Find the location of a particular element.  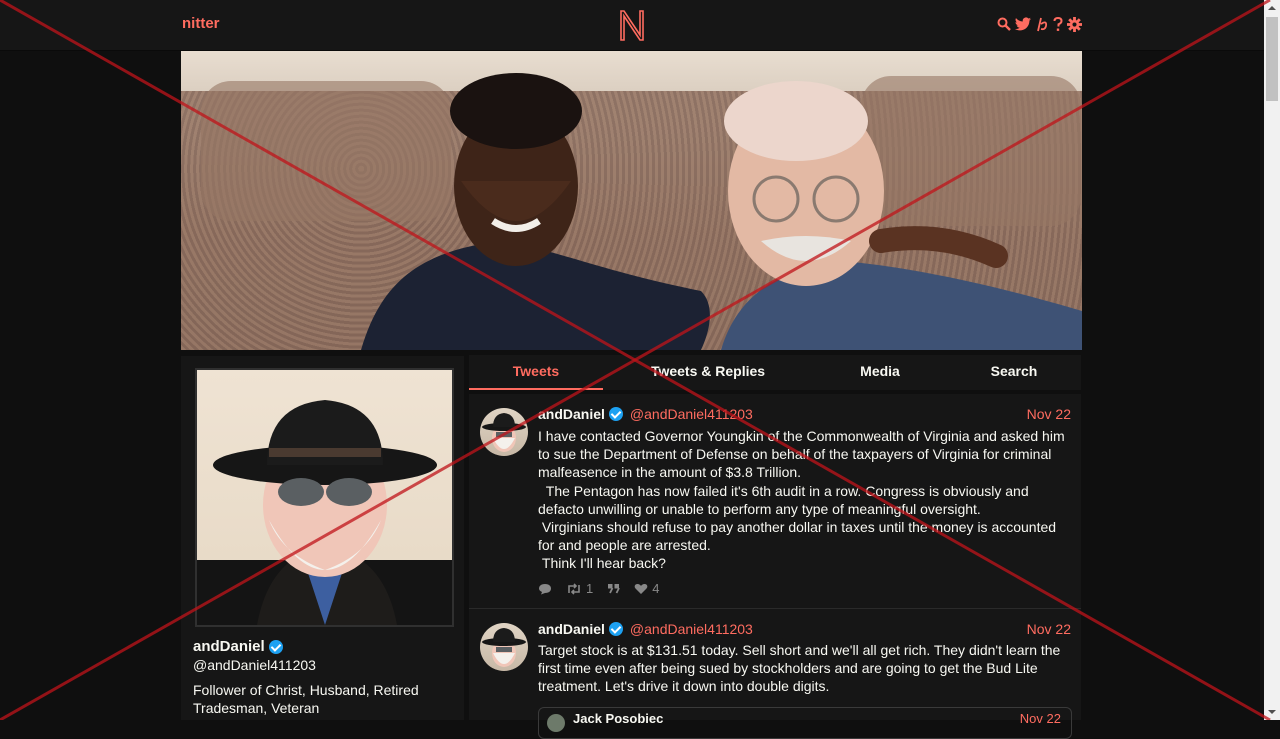

rss-icon is located at coordinates (1042, 24).